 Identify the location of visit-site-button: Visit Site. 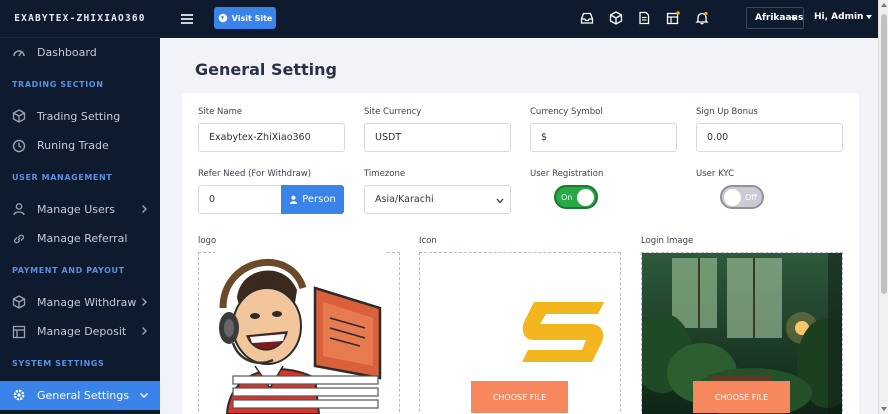
(245, 18).